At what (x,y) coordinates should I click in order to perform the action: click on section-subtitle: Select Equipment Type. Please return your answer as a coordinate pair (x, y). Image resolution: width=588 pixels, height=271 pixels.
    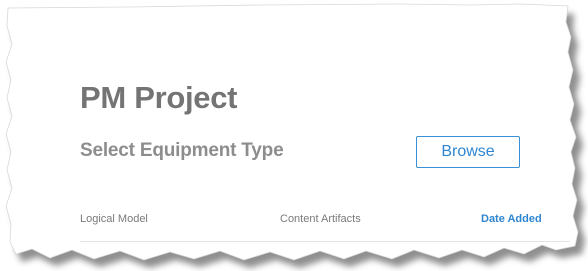
    Looking at the image, I should click on (182, 150).